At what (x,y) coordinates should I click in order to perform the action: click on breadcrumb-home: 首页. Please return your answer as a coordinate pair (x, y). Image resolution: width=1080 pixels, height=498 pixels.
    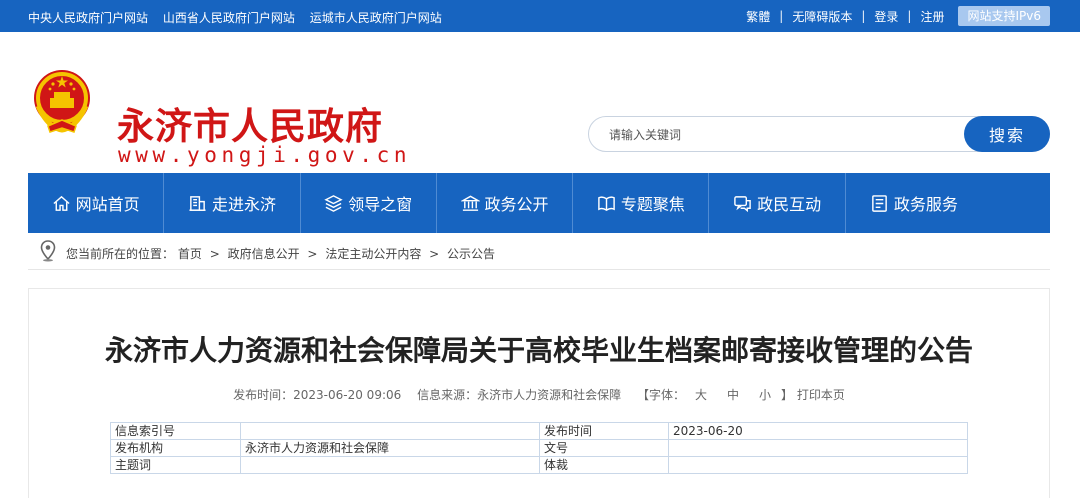
    Looking at the image, I should click on (190, 254).